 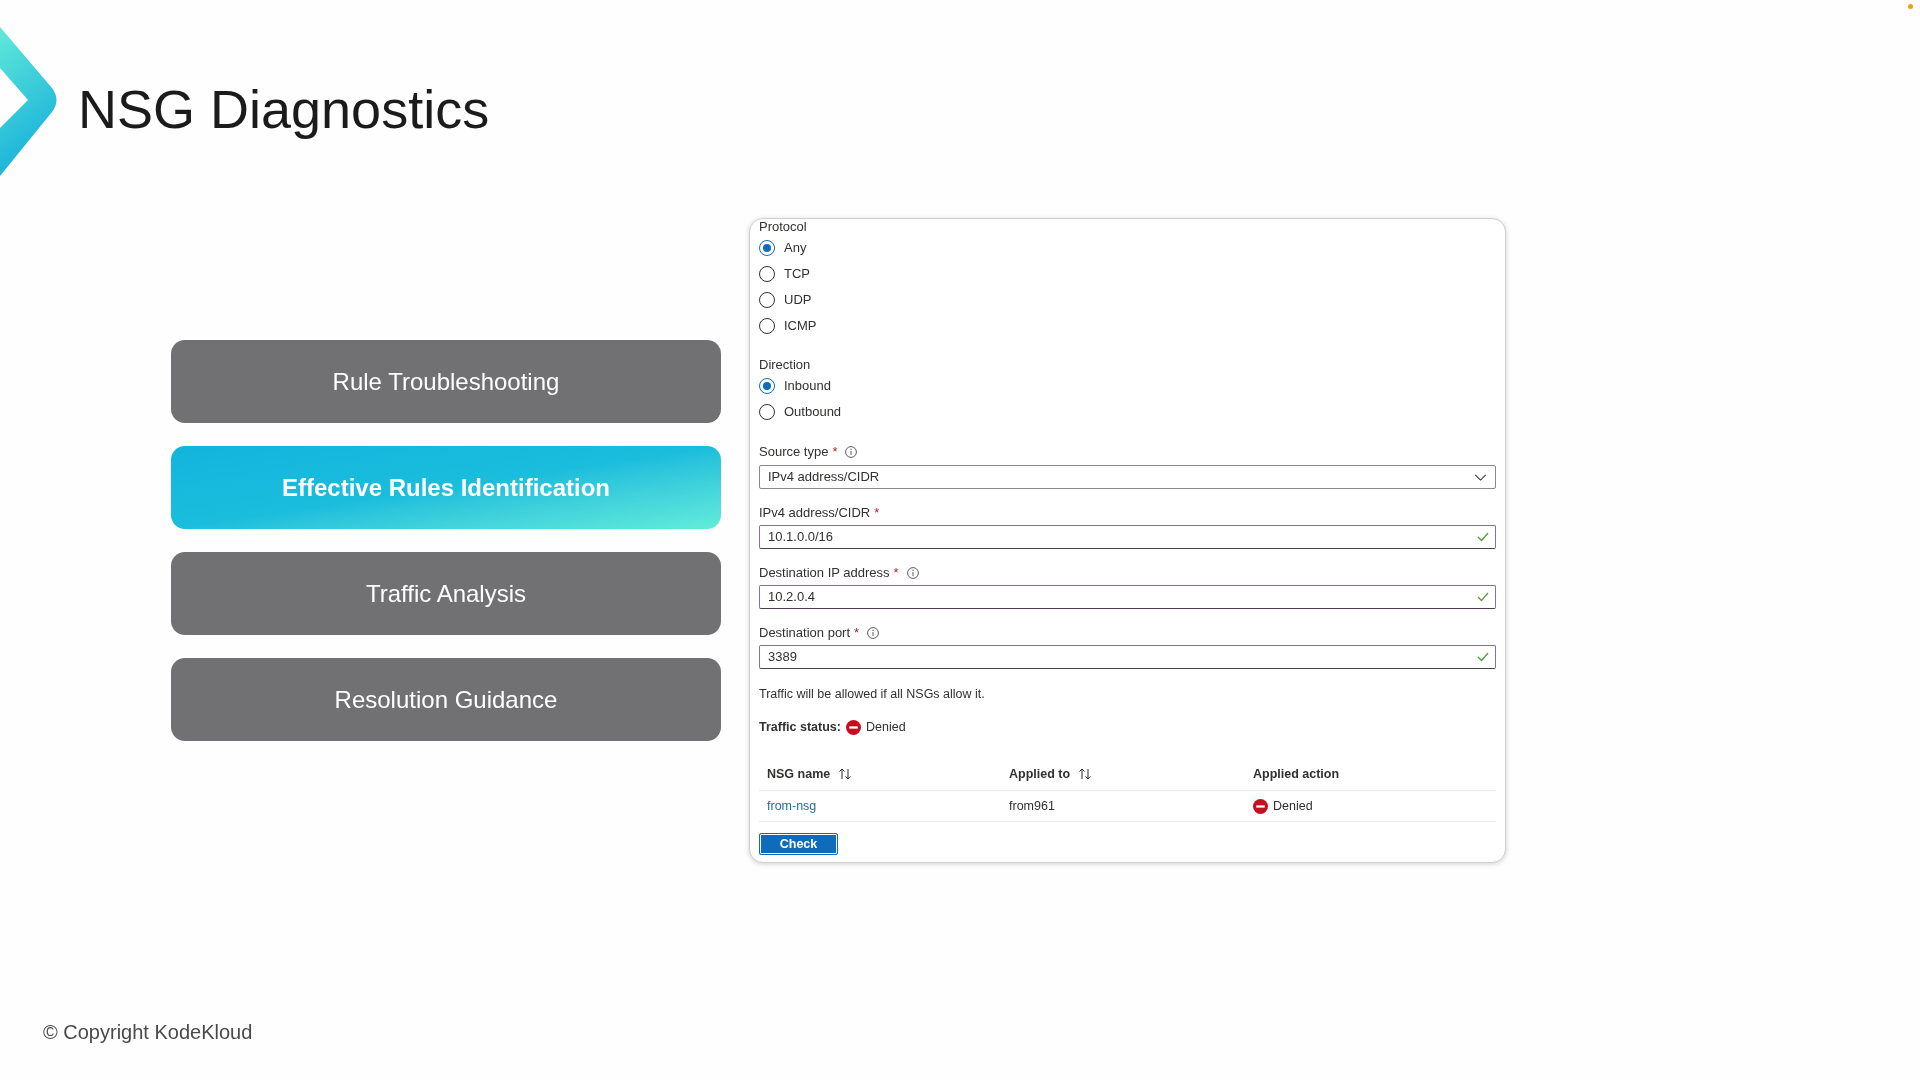 What do you see at coordinates (795, 248) in the screenshot?
I see `radio-label: Any` at bounding box center [795, 248].